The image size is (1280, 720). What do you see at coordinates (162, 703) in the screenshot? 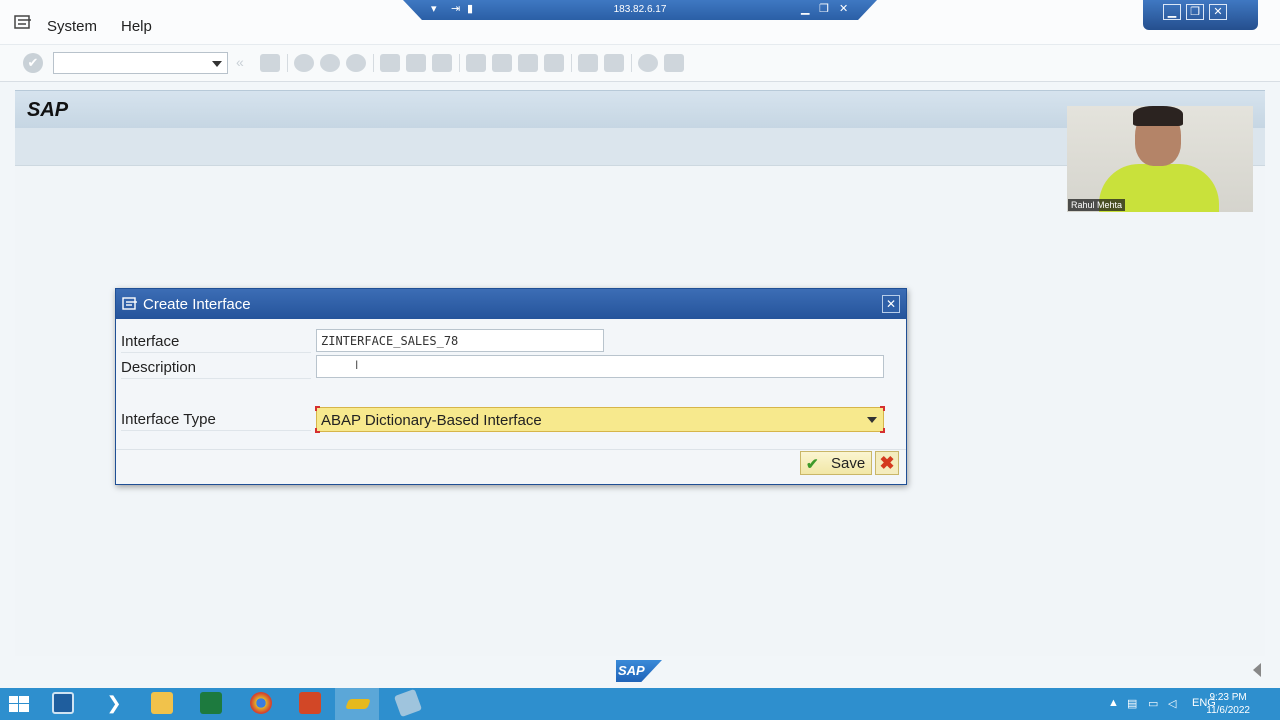
I see `file-explorer-icon` at bounding box center [162, 703].